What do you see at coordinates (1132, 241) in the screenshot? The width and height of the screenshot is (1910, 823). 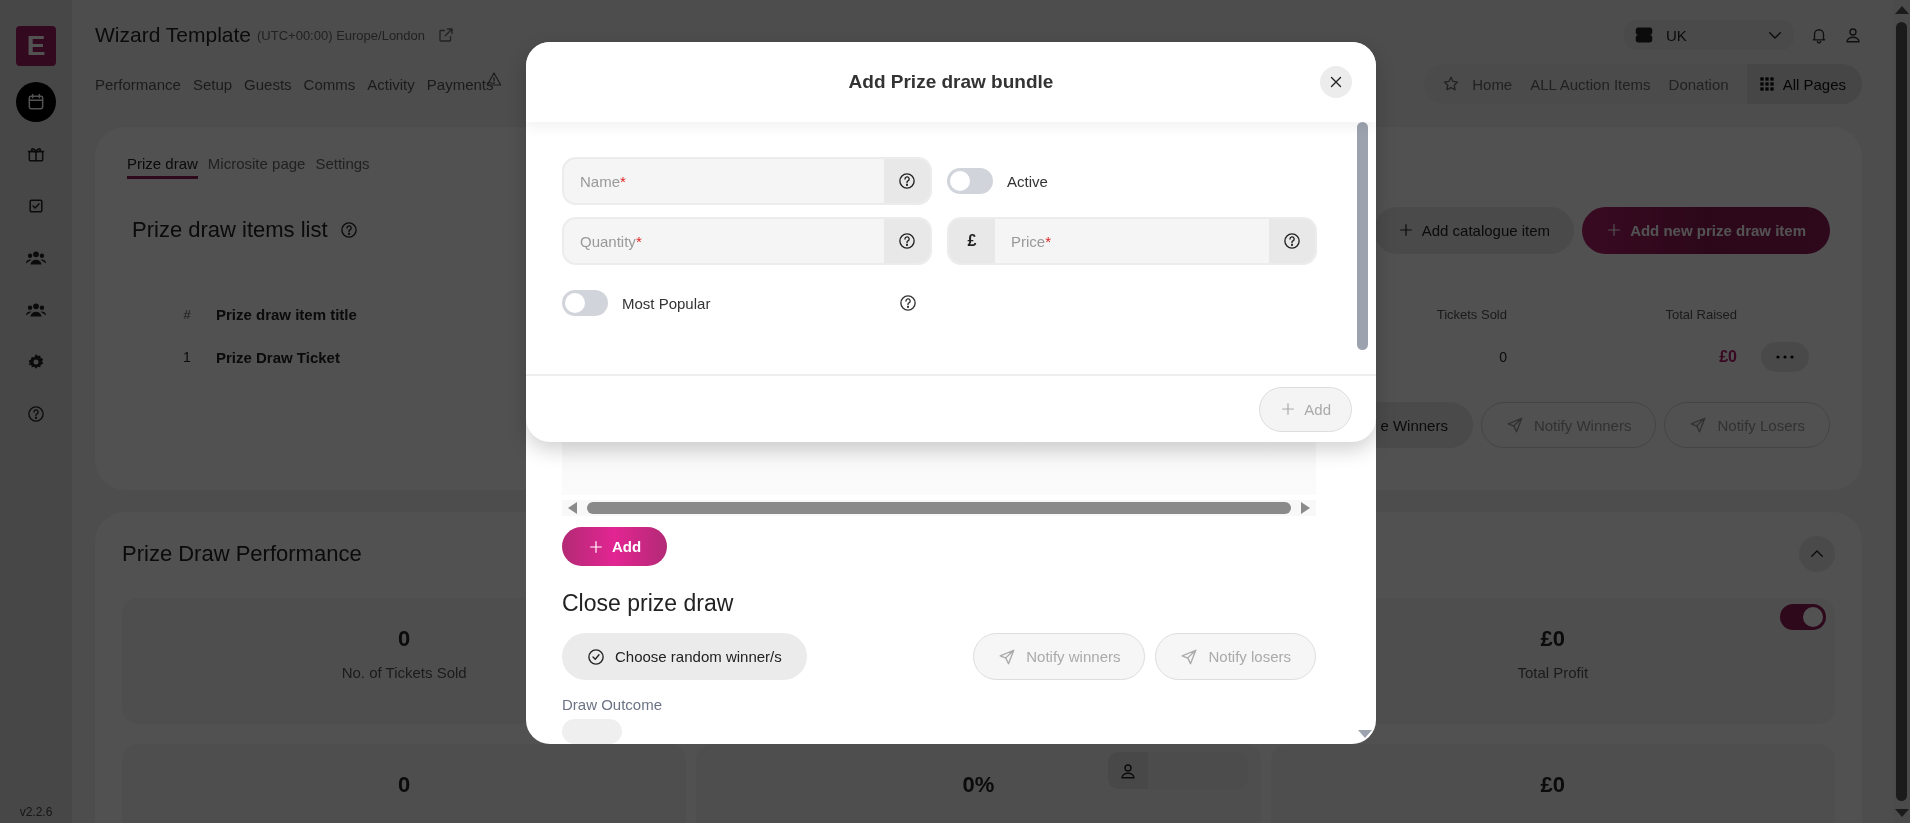 I see `price-field: £ Price*` at bounding box center [1132, 241].